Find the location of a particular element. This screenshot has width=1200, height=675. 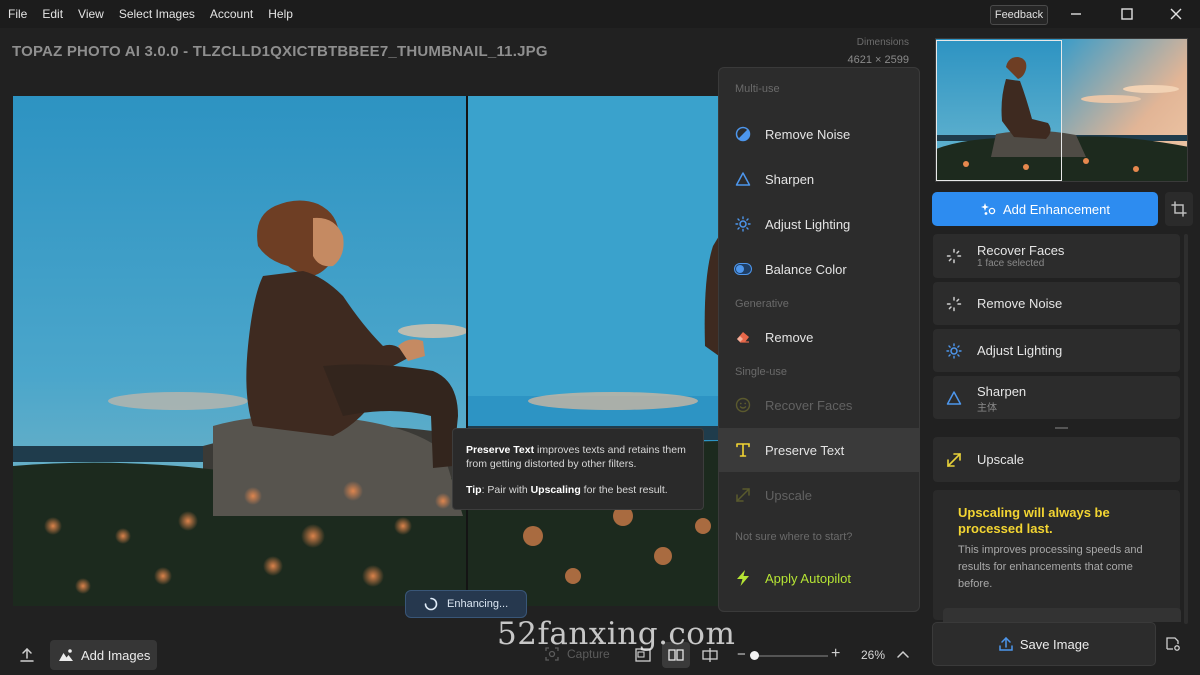

menu-item-sharpen: Sharpen is located at coordinates (819, 179).